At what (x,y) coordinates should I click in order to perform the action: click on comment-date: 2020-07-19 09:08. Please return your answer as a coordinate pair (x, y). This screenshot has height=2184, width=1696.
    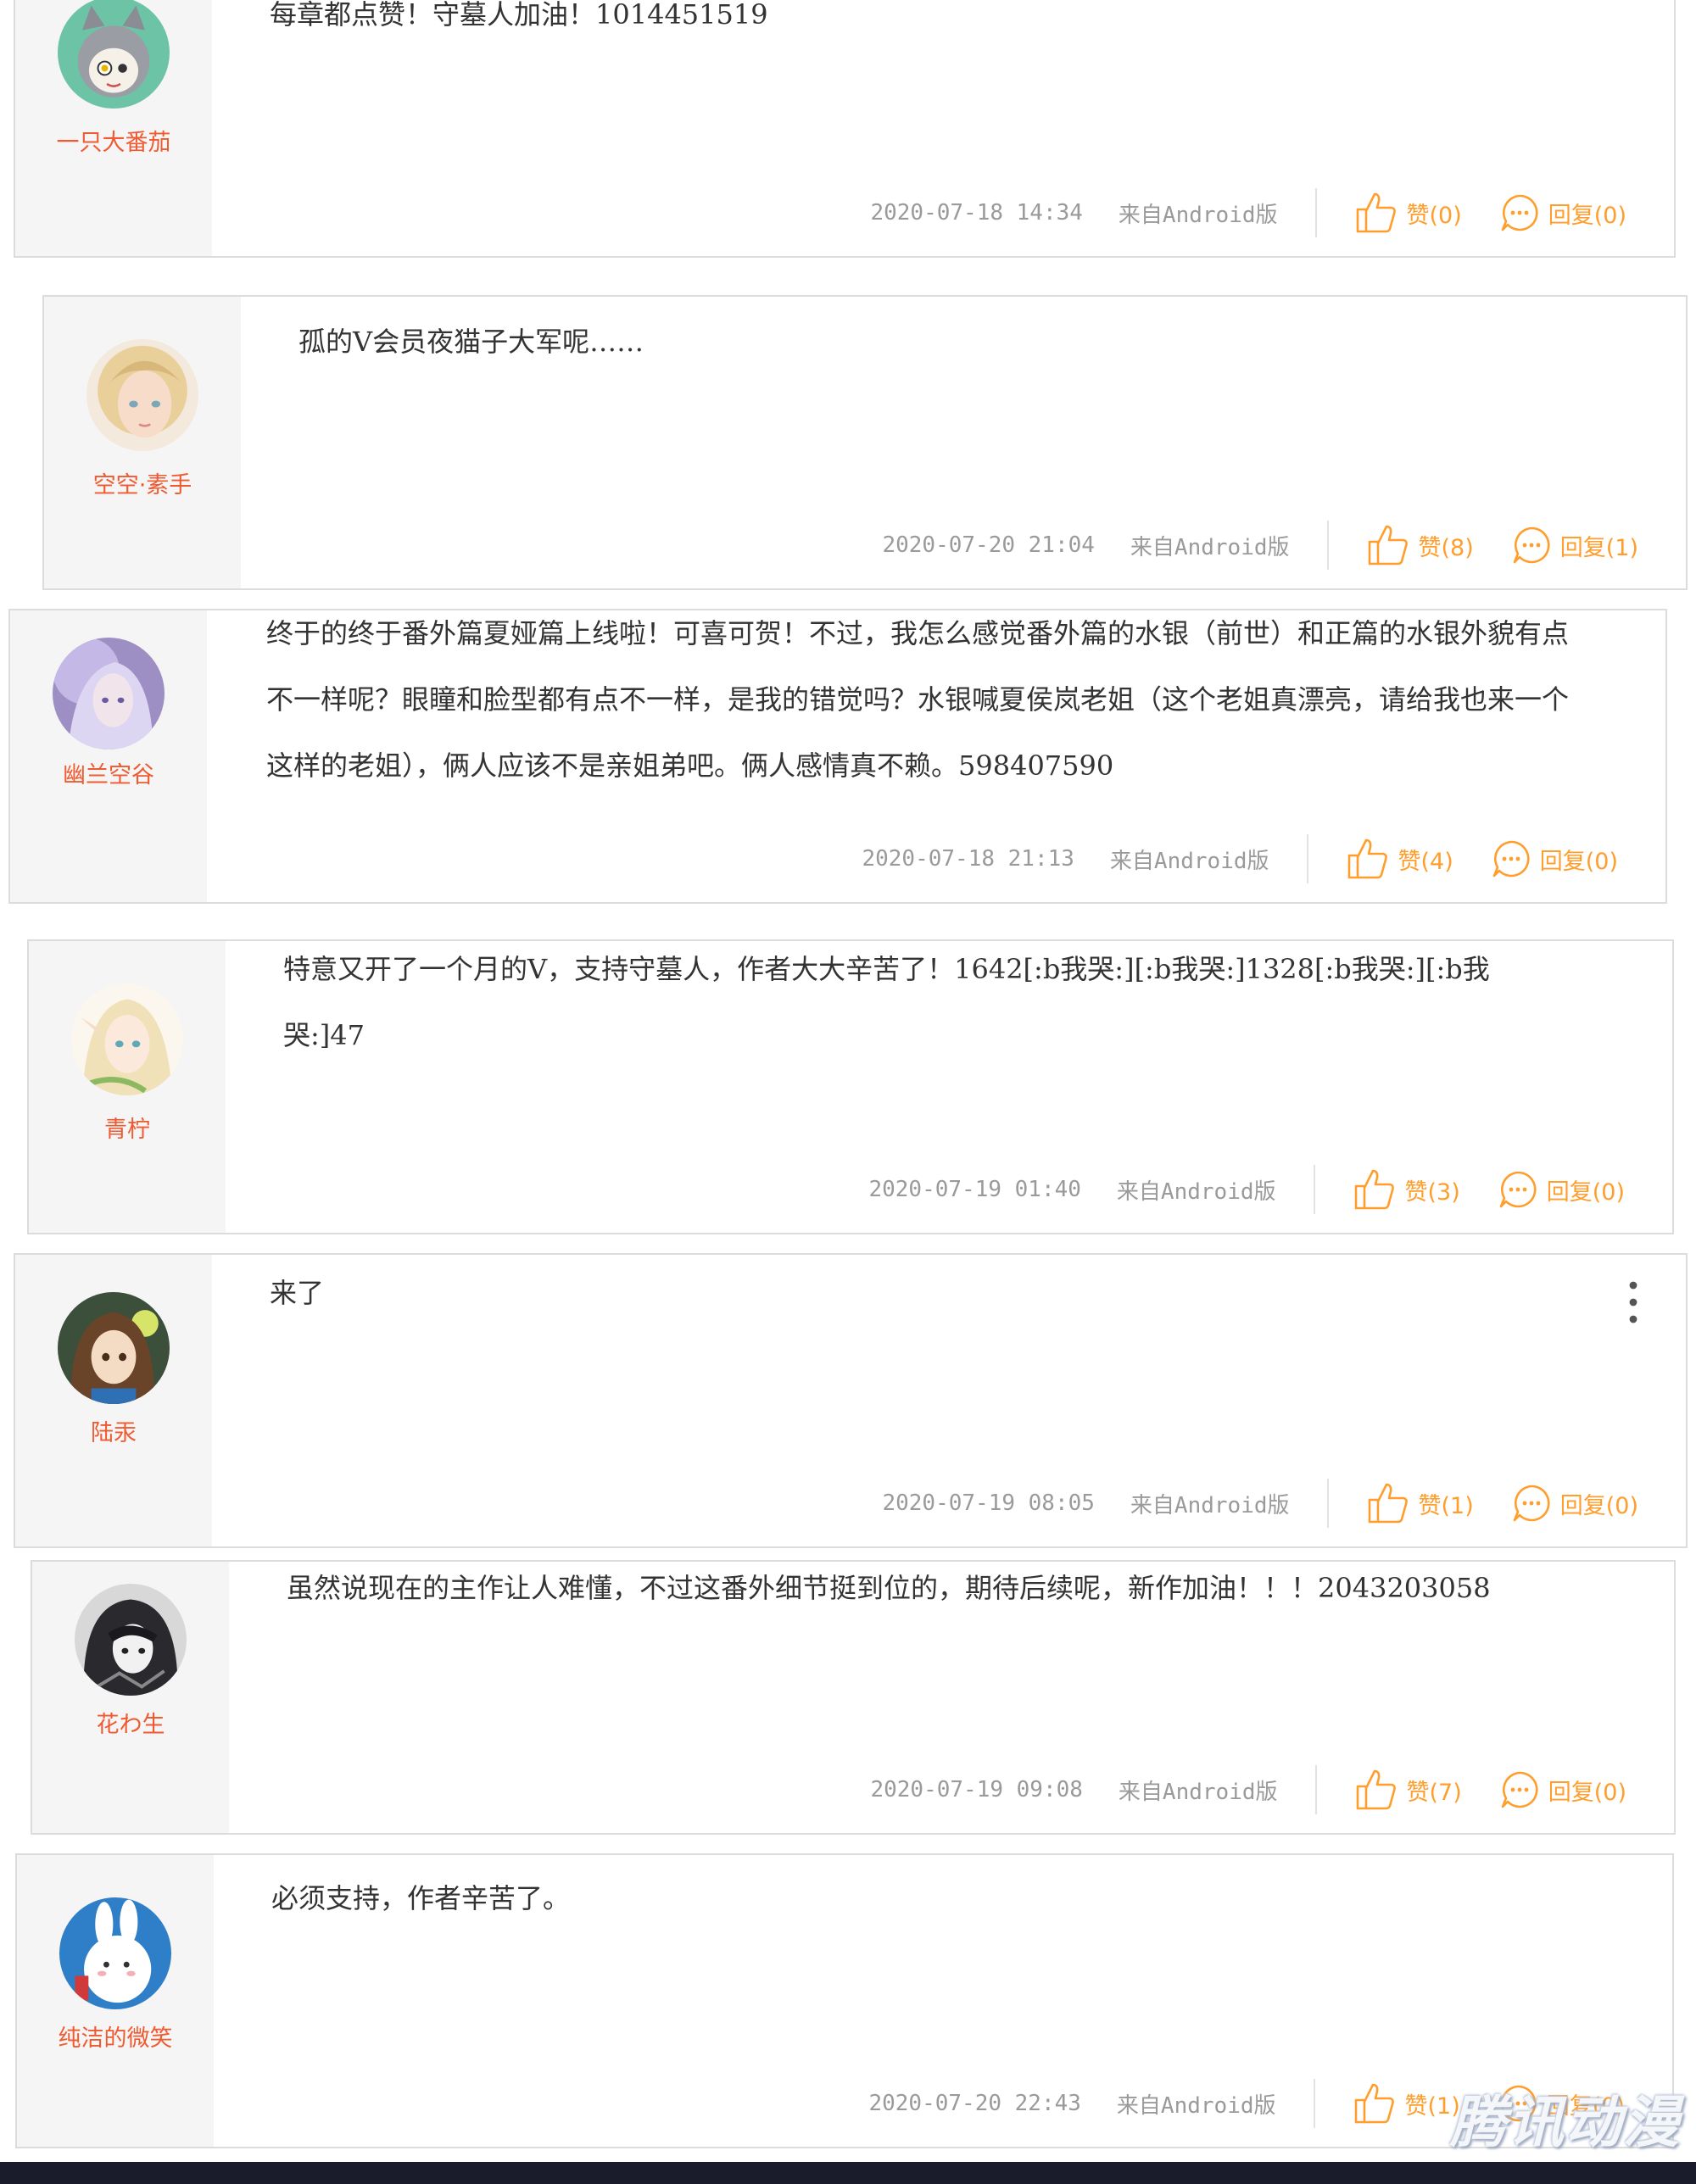
    Looking at the image, I should click on (976, 1789).